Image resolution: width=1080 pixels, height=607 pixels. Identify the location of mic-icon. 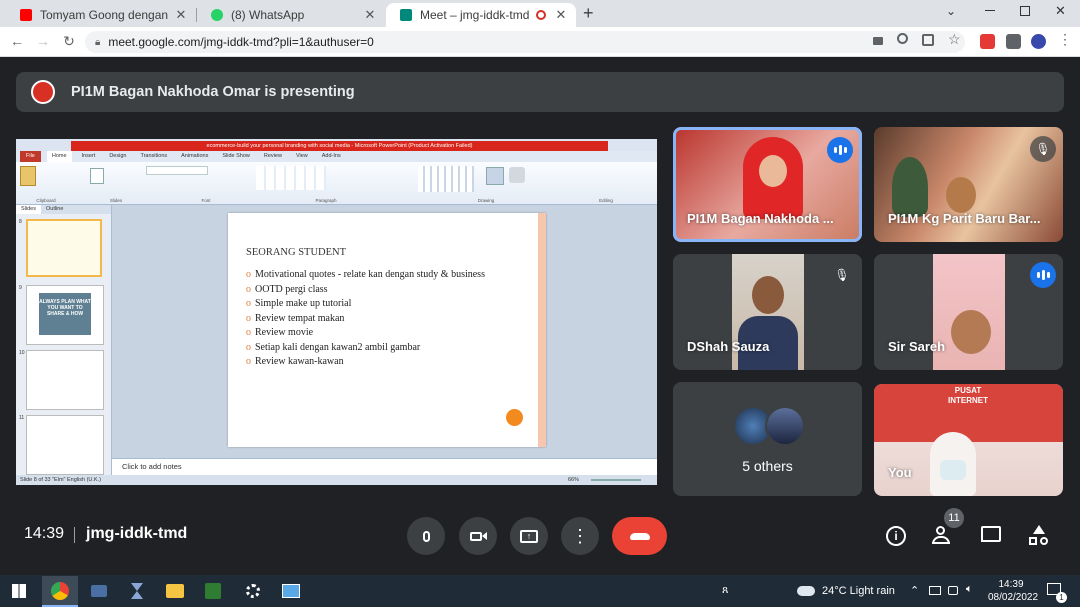
(426, 536).